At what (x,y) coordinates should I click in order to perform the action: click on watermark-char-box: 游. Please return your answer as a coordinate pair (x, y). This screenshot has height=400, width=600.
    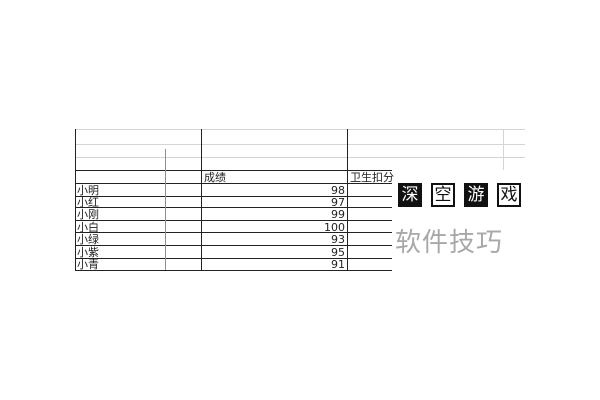
    Looking at the image, I should click on (476, 195).